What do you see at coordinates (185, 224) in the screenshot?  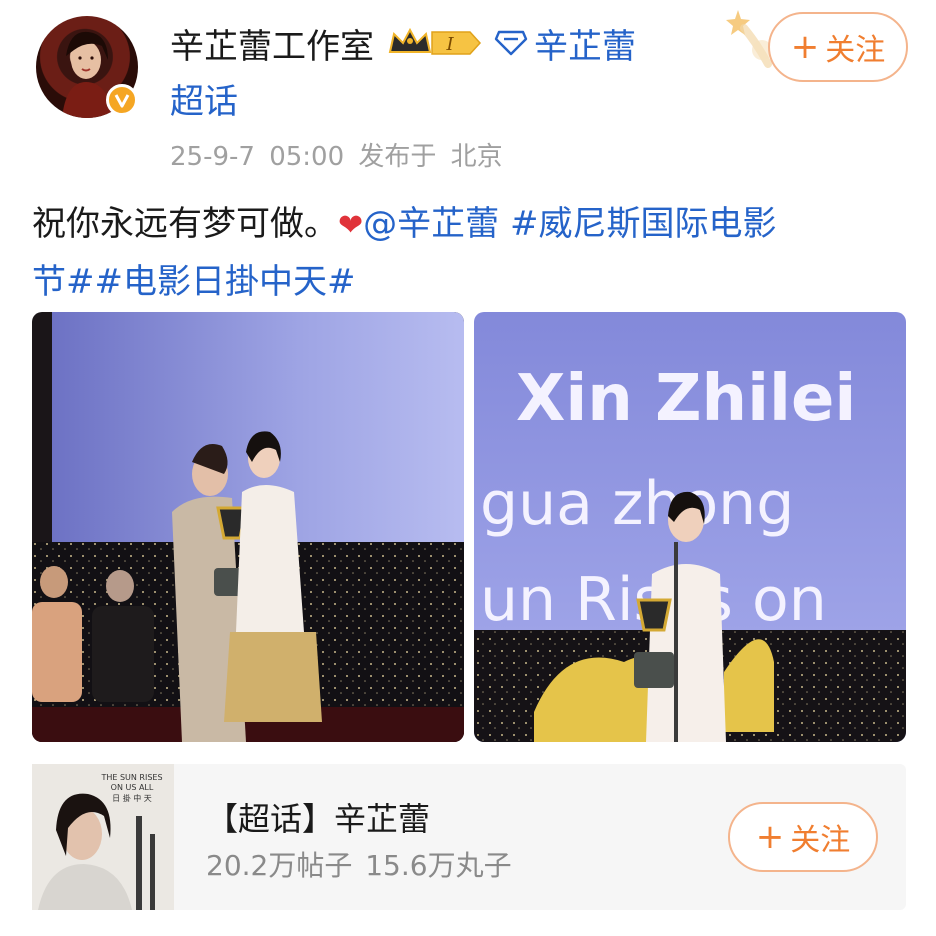 I see `post-text-plain: 祝你永远有梦可做。` at bounding box center [185, 224].